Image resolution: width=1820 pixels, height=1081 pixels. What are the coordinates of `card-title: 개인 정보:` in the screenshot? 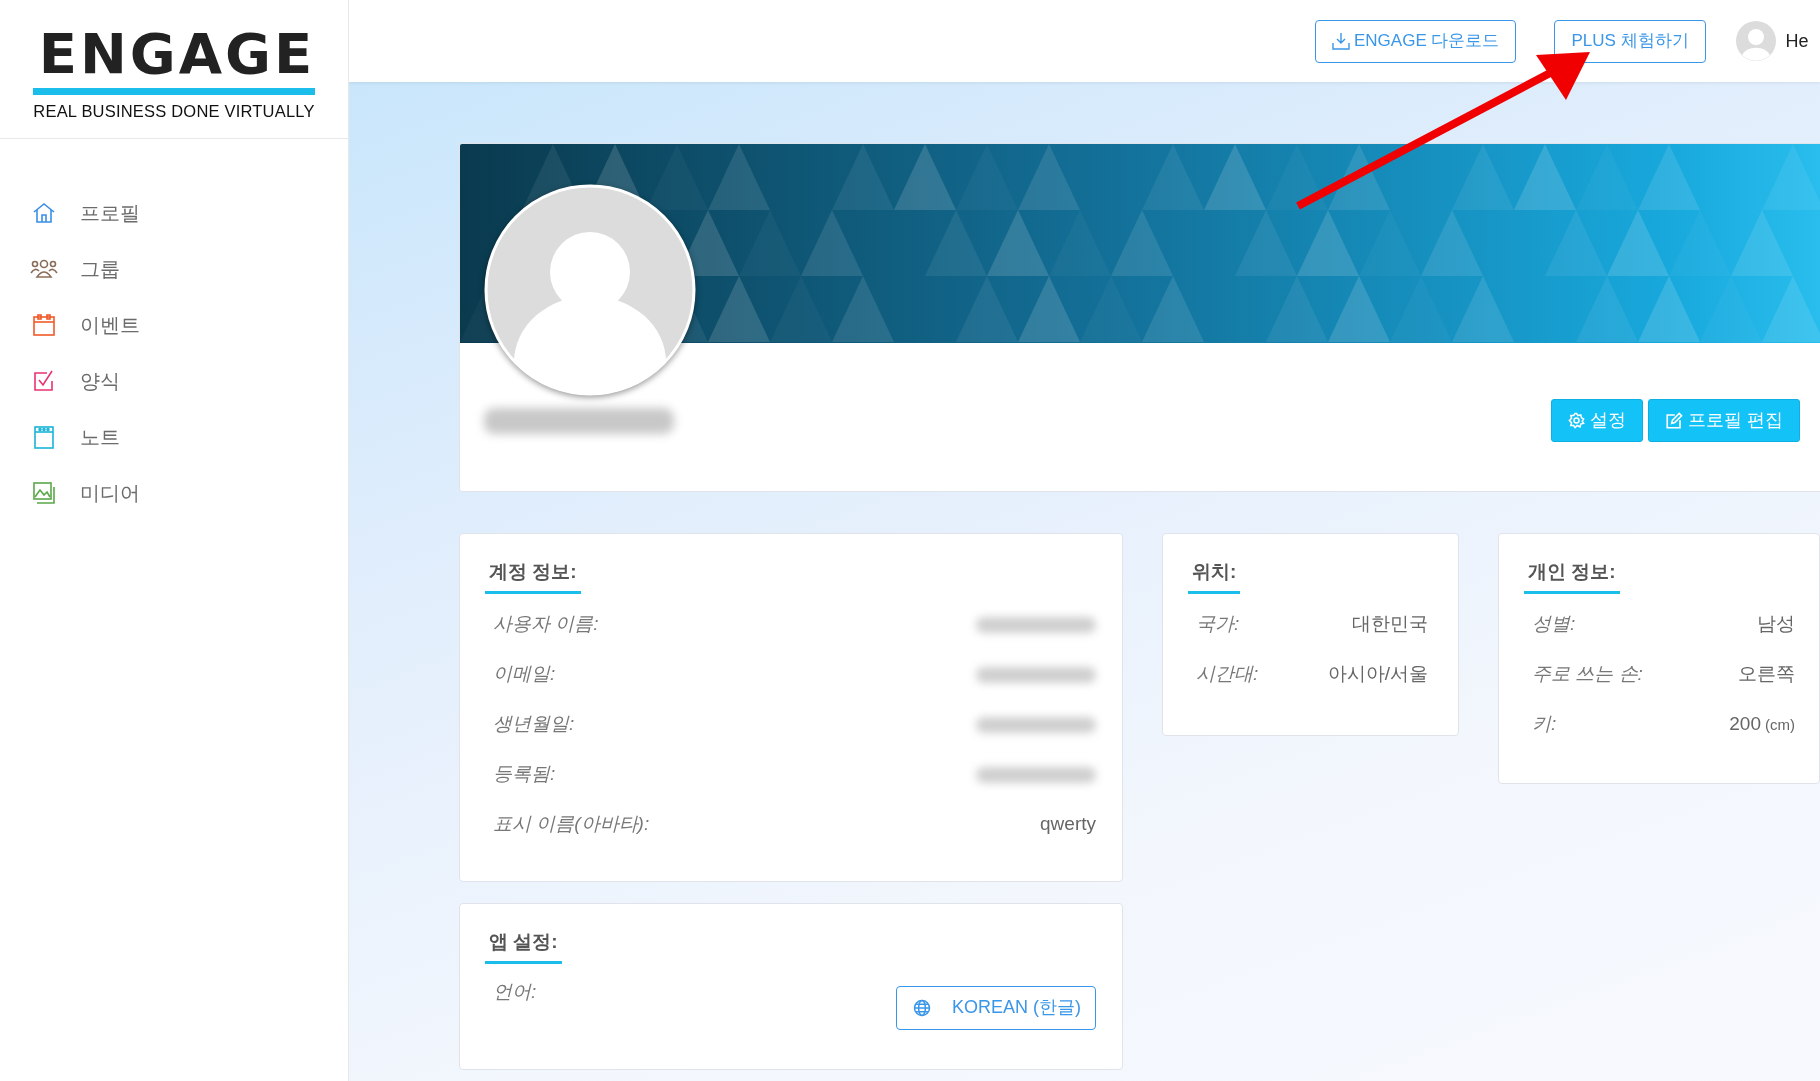 It's located at (1572, 576).